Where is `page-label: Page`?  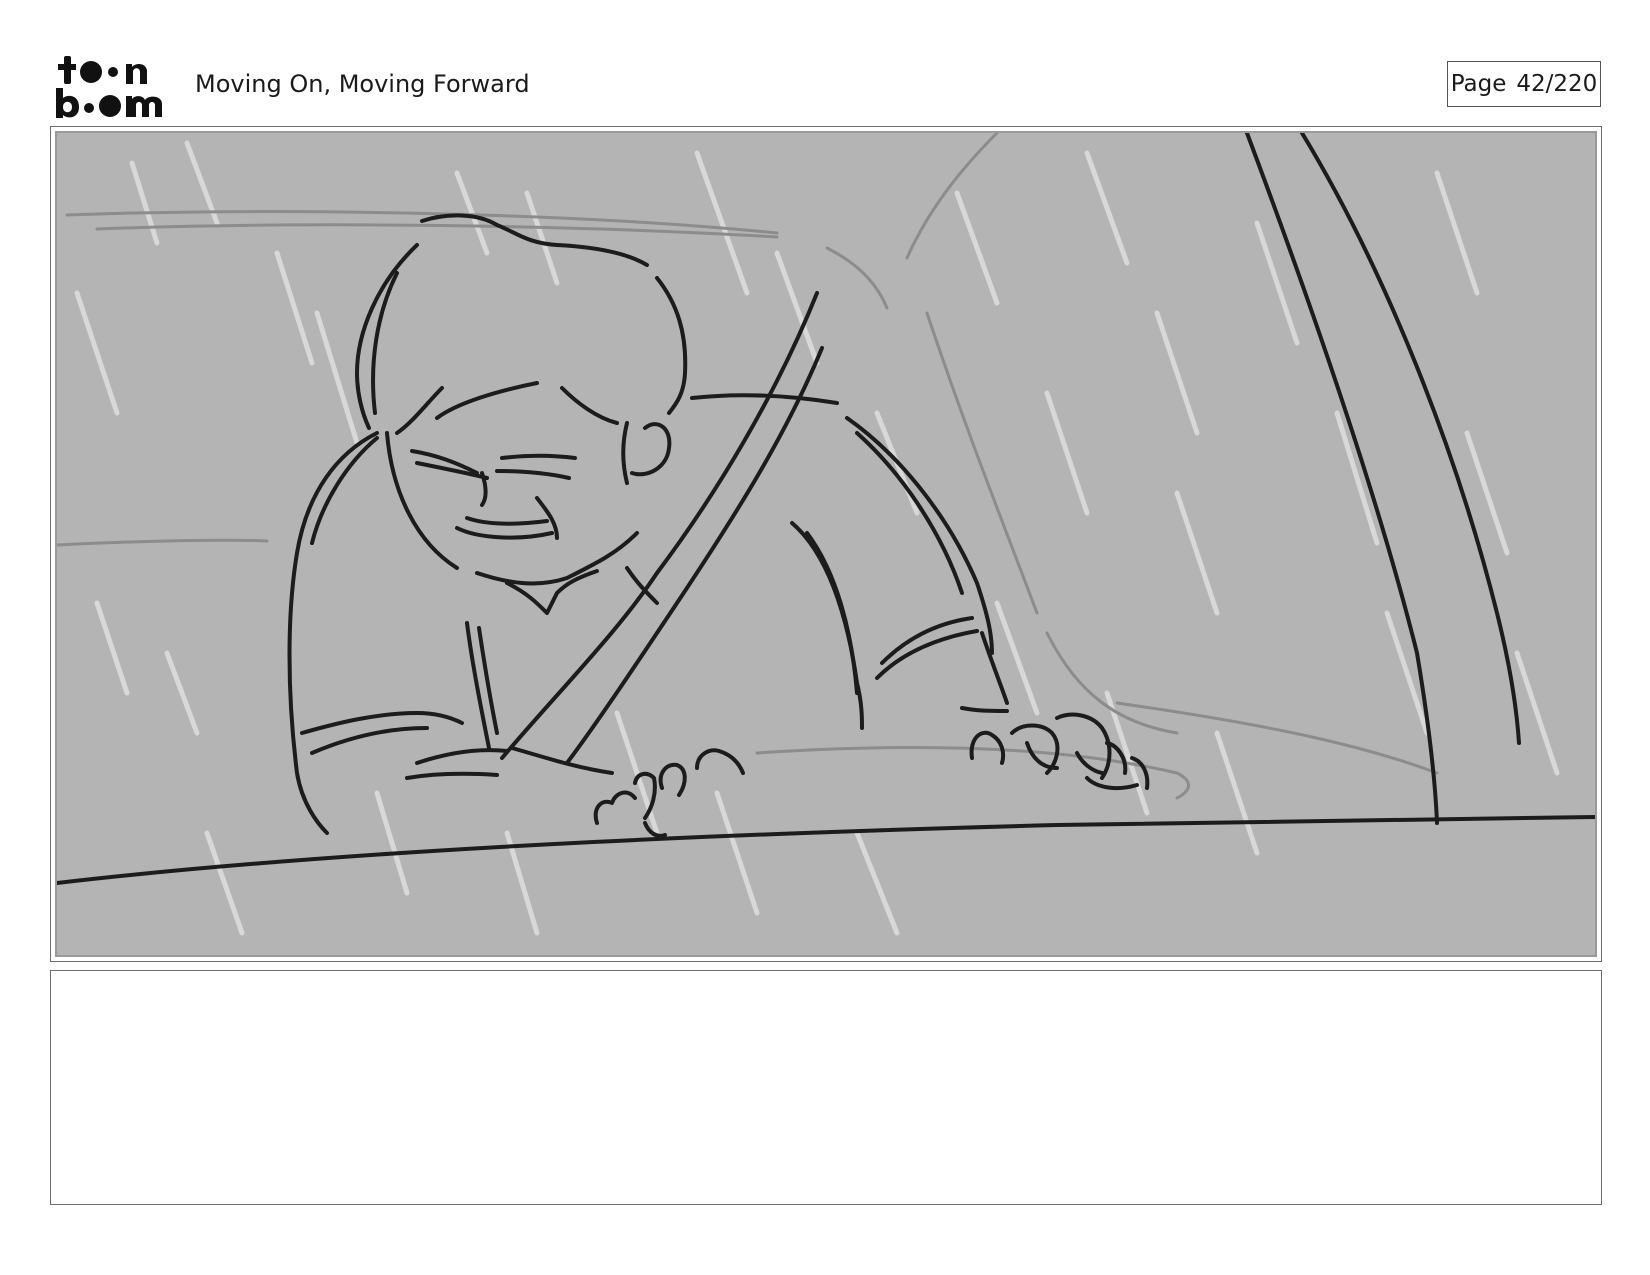
page-label: Page is located at coordinates (1478, 84).